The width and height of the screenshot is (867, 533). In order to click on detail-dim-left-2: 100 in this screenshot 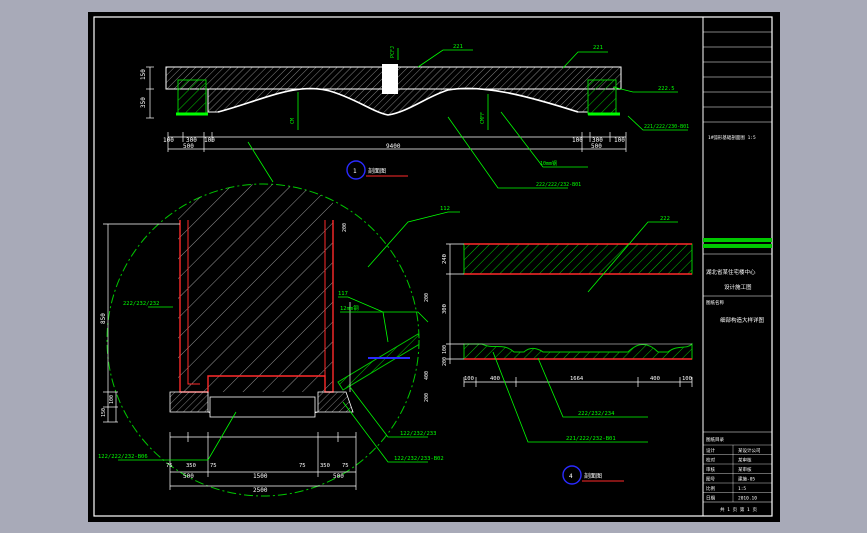, I will do `click(112, 399)`.